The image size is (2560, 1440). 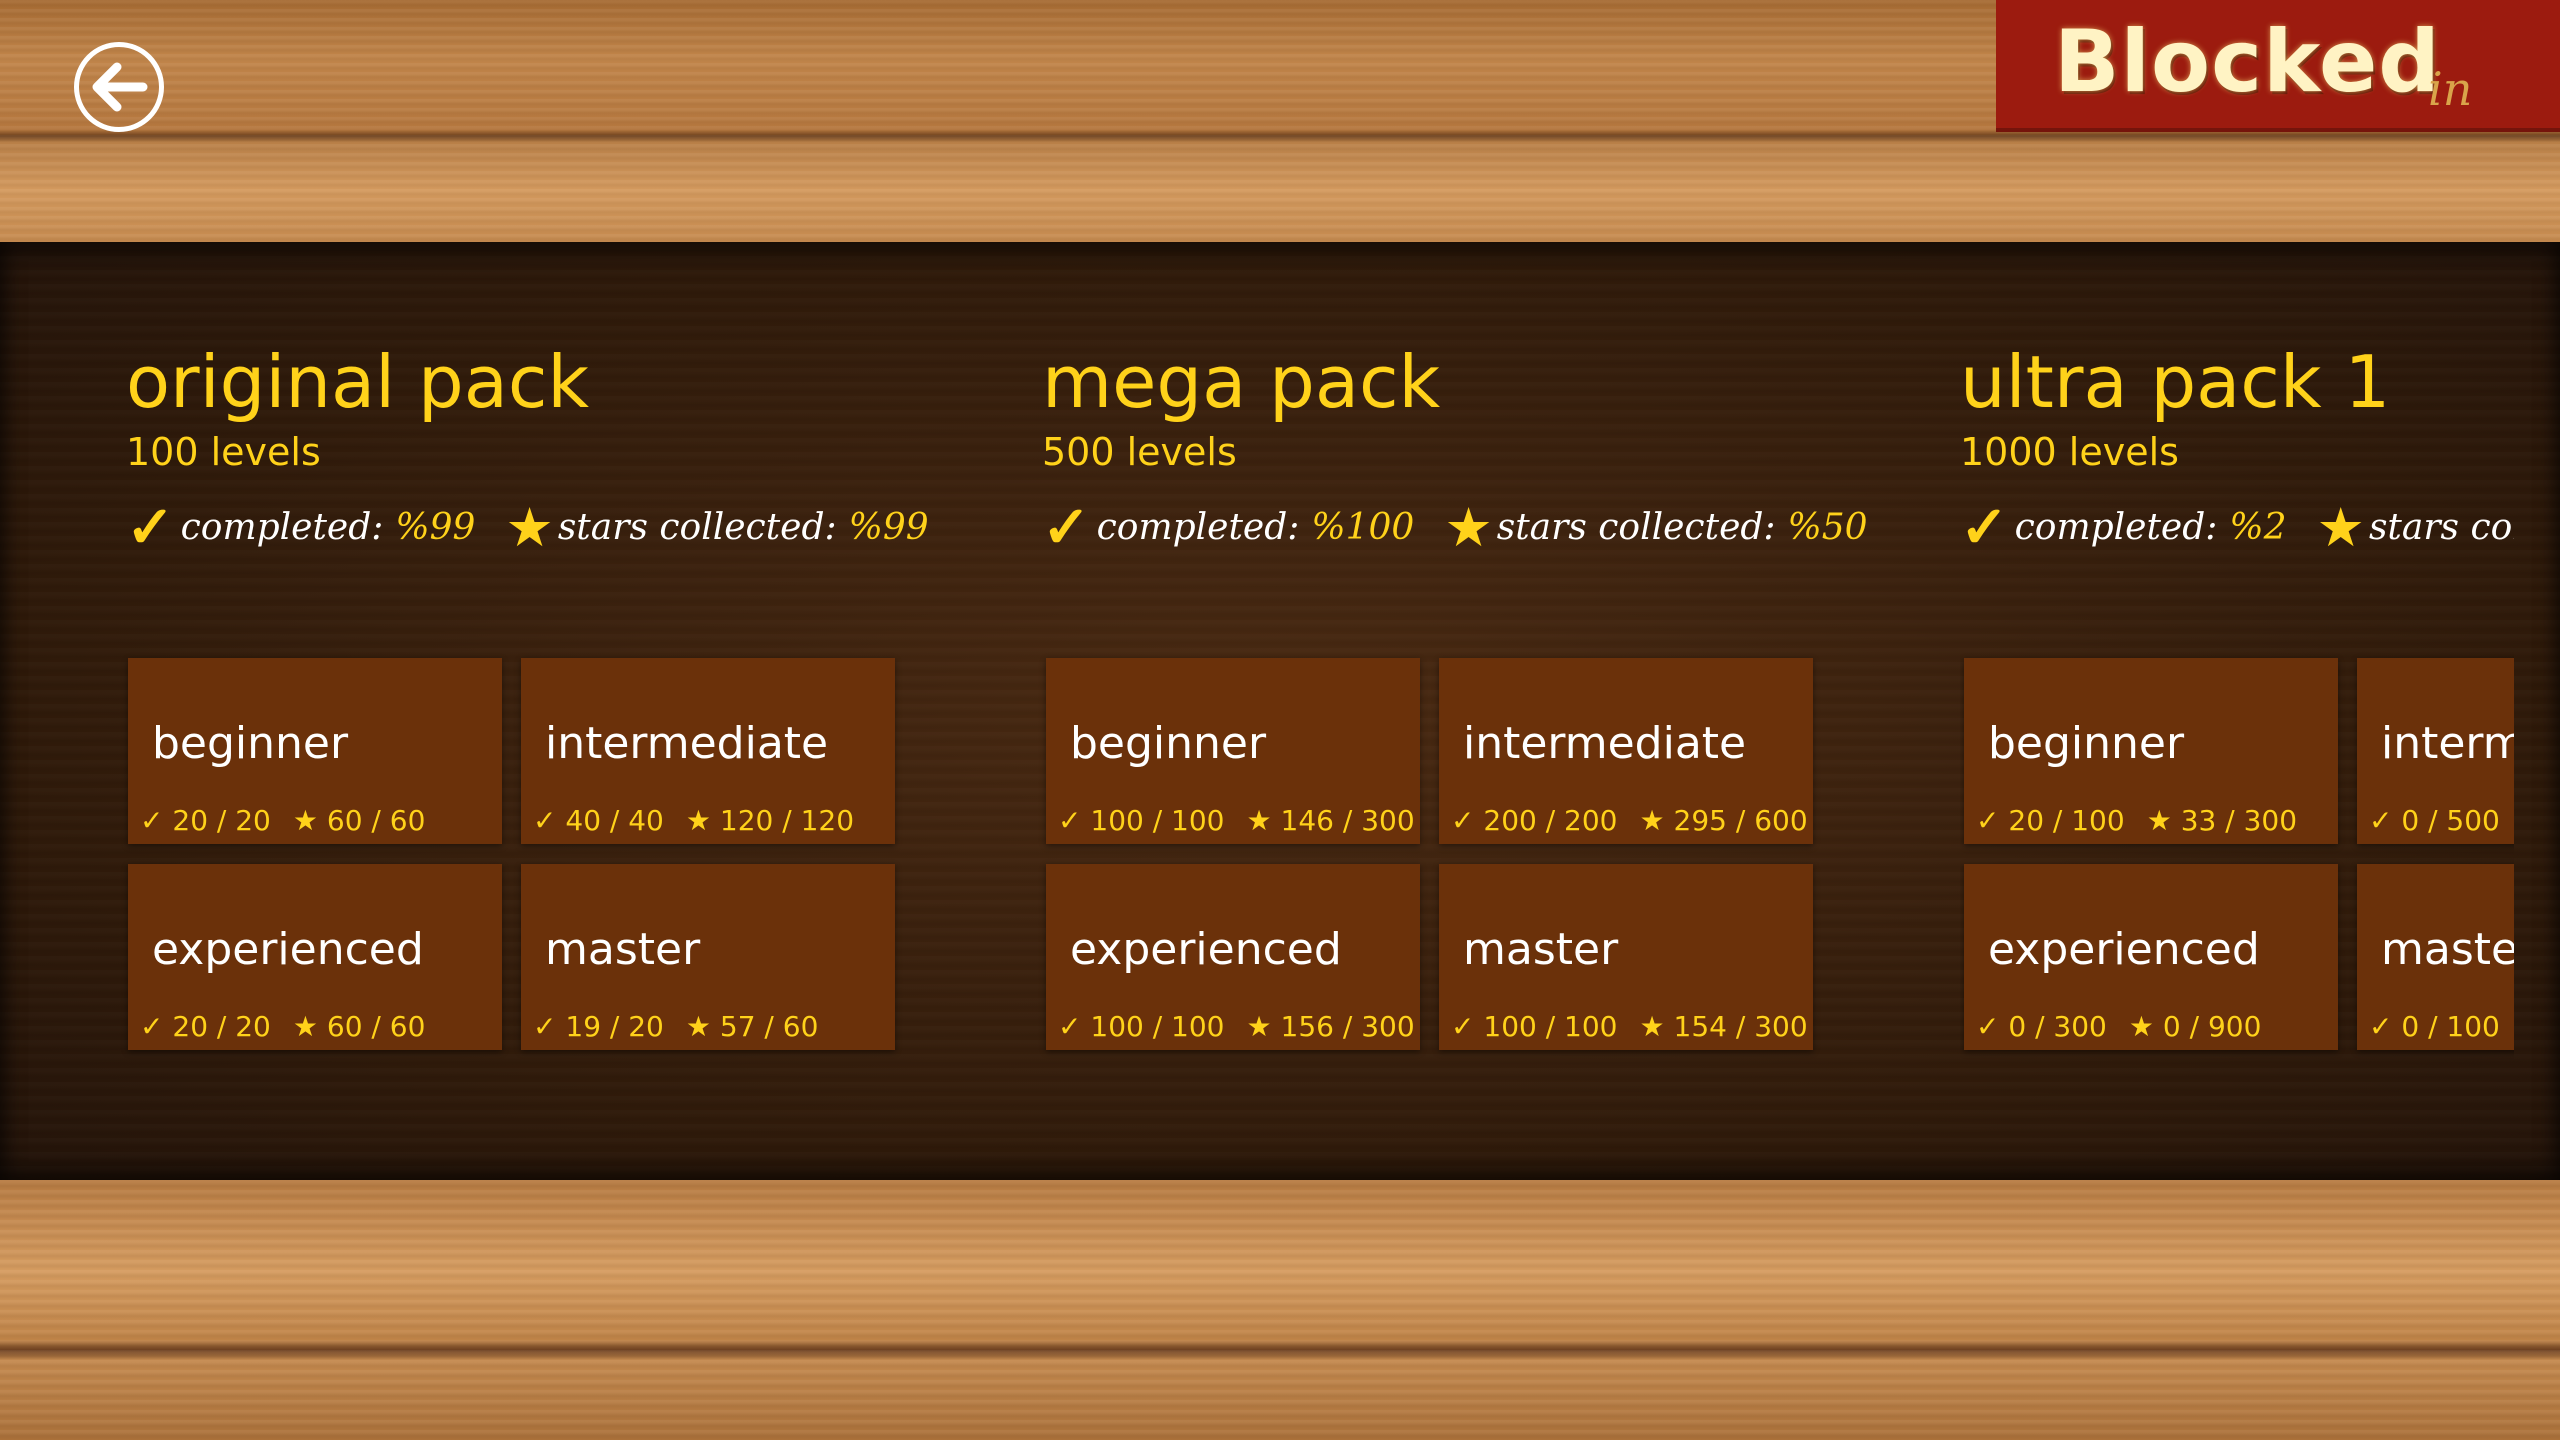 What do you see at coordinates (614, 820) in the screenshot?
I see `tile-done: 40 / 40` at bounding box center [614, 820].